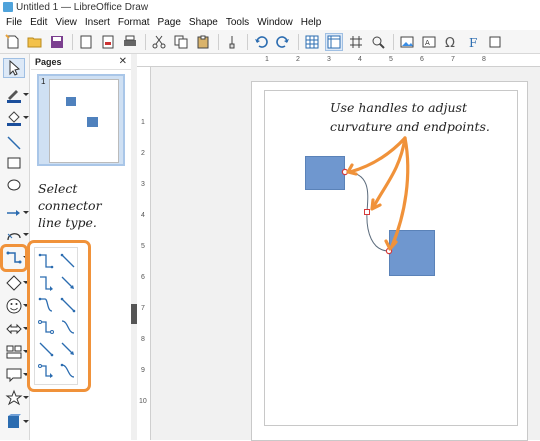 This screenshot has height=441, width=540. What do you see at coordinates (495, 42) in the screenshot?
I see `transformations-icon` at bounding box center [495, 42].